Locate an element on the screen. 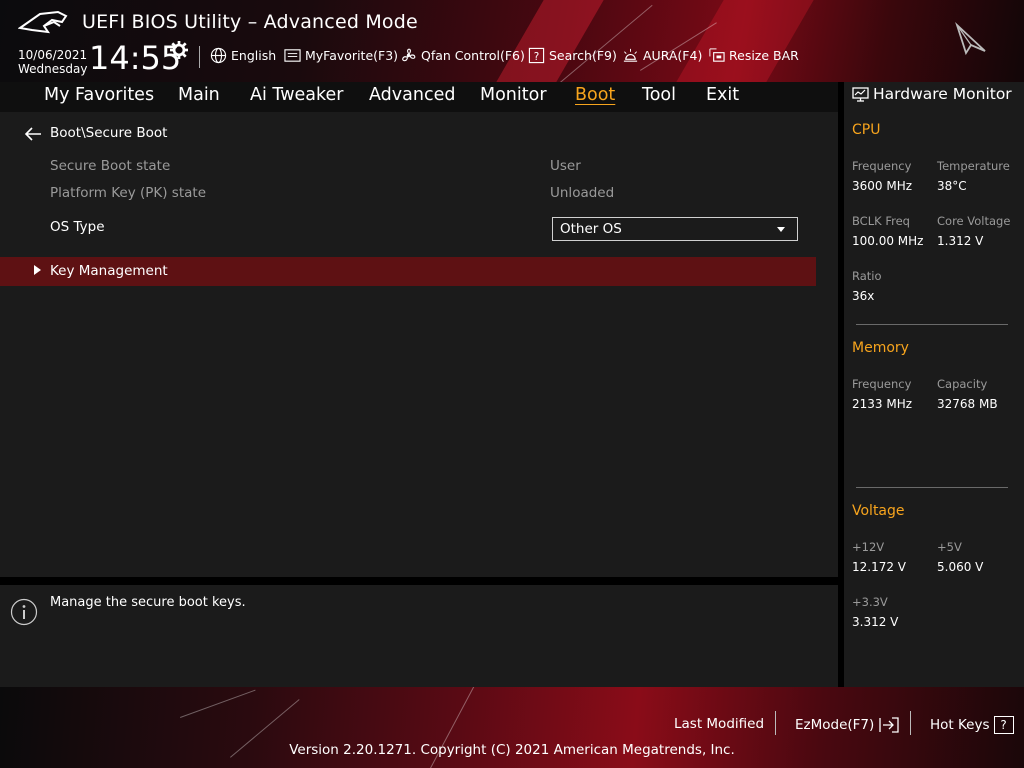 This screenshot has width=1024, height=768. date-display: 10/06/2021 Wednesday is located at coordinates (52, 62).